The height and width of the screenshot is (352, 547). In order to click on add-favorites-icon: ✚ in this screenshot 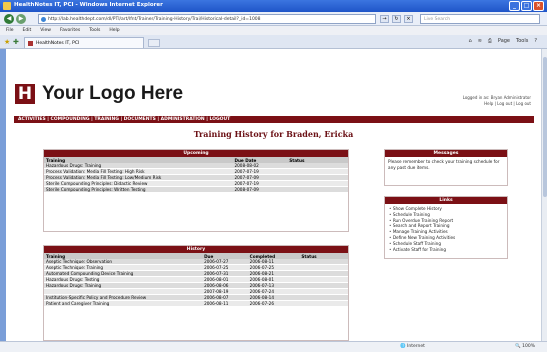, I will do `click(17, 42)`.